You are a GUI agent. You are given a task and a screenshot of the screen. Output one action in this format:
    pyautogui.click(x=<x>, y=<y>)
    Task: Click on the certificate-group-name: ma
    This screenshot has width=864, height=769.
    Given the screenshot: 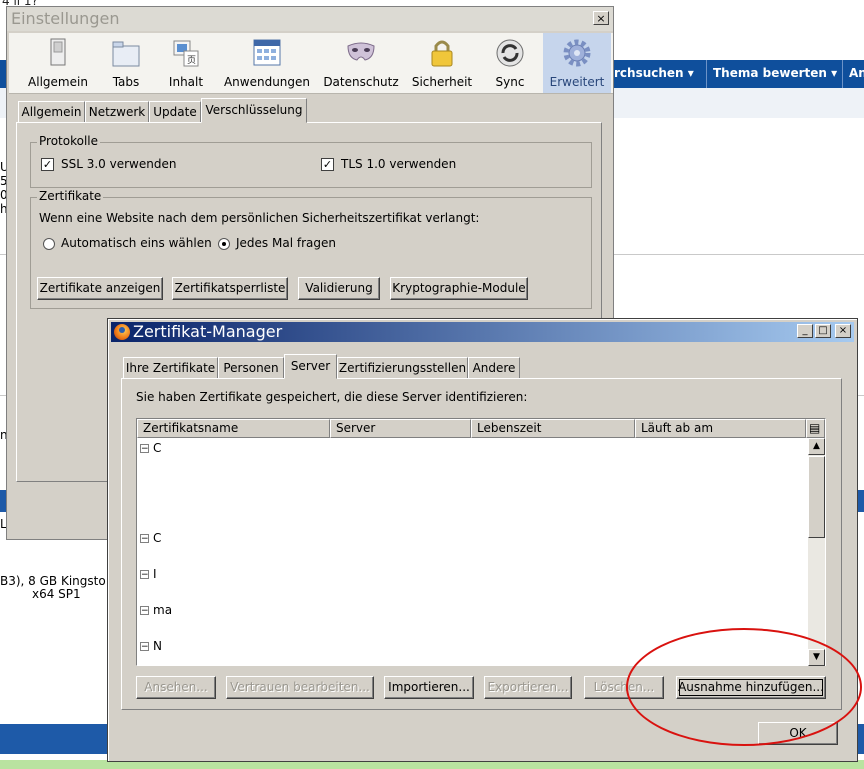 What is the action you would take?
    pyautogui.click(x=163, y=610)
    